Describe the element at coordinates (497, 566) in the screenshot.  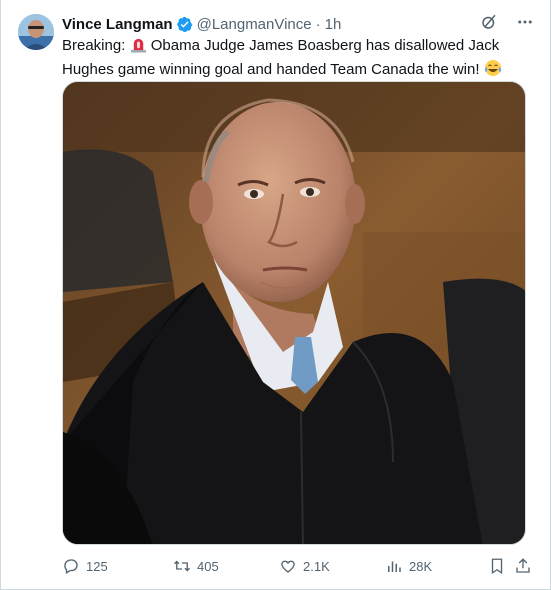
I see `bookmark-icon` at that location.